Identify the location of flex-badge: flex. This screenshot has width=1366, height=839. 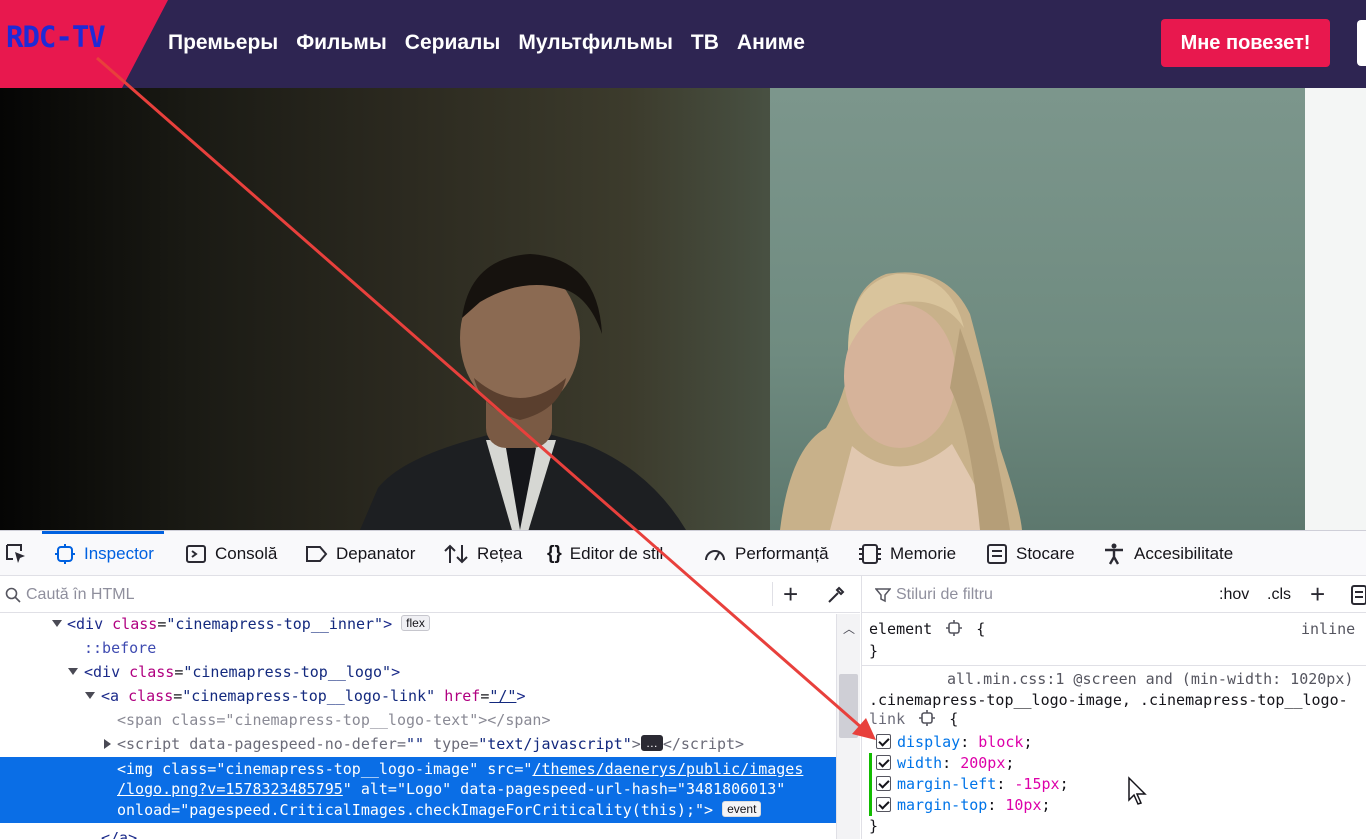
(415, 623).